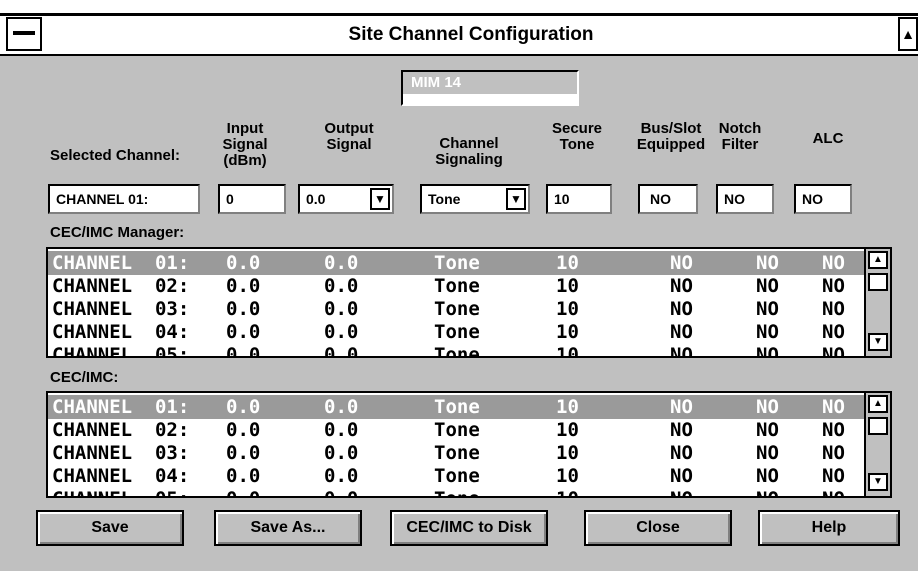 This screenshot has width=918, height=571. I want to click on notch-filter-header: Notch Filter, so click(740, 136).